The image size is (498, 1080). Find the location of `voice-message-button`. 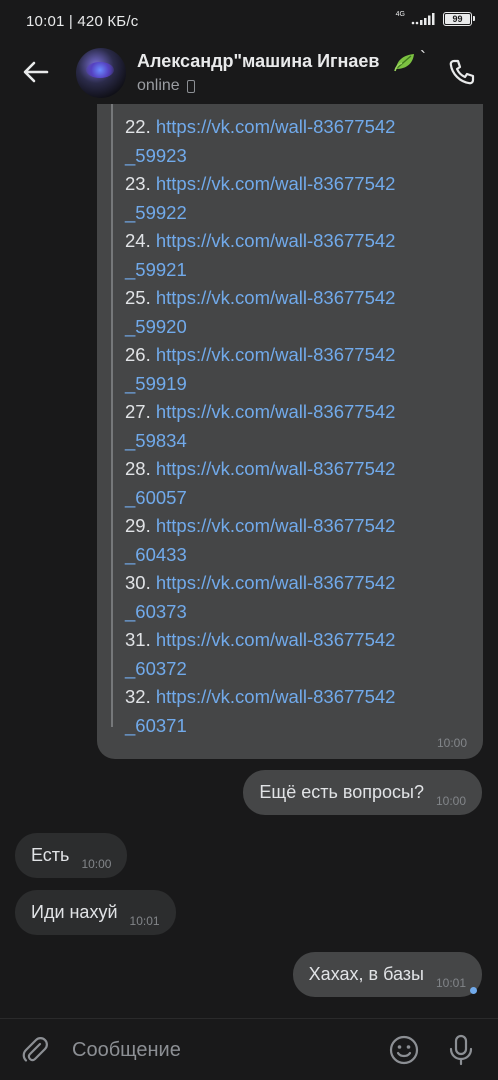

voice-message-button is located at coordinates (461, 1050).